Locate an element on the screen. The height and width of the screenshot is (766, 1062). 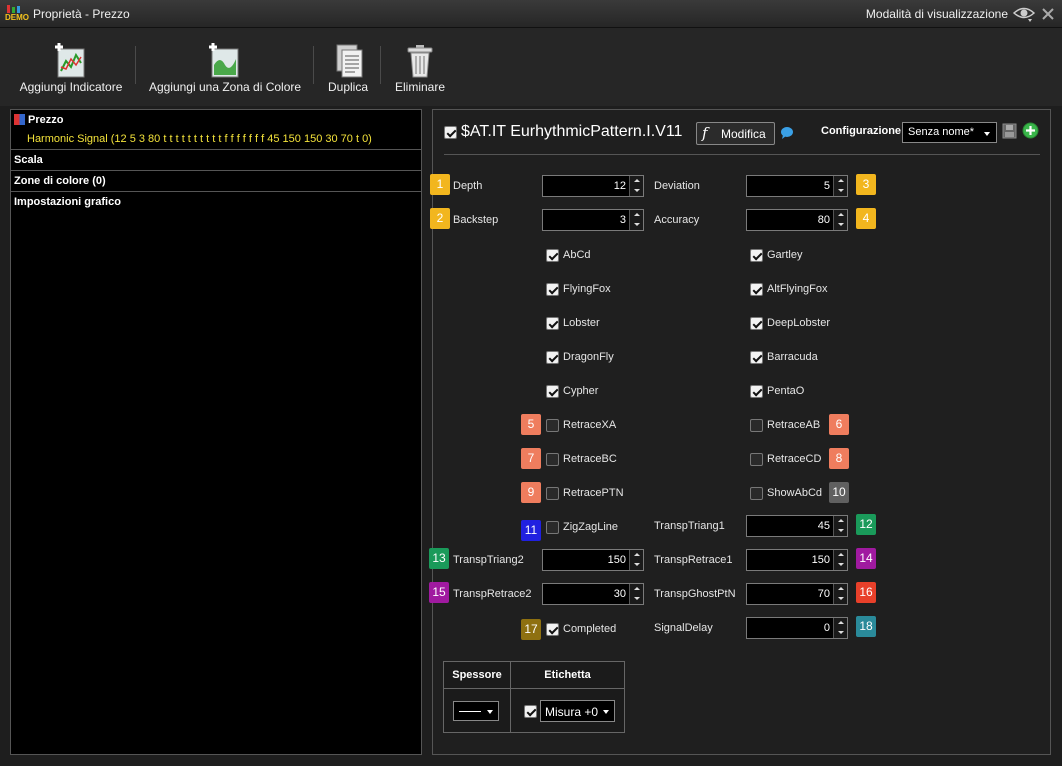
line-thickness-icon is located at coordinates (470, 711).